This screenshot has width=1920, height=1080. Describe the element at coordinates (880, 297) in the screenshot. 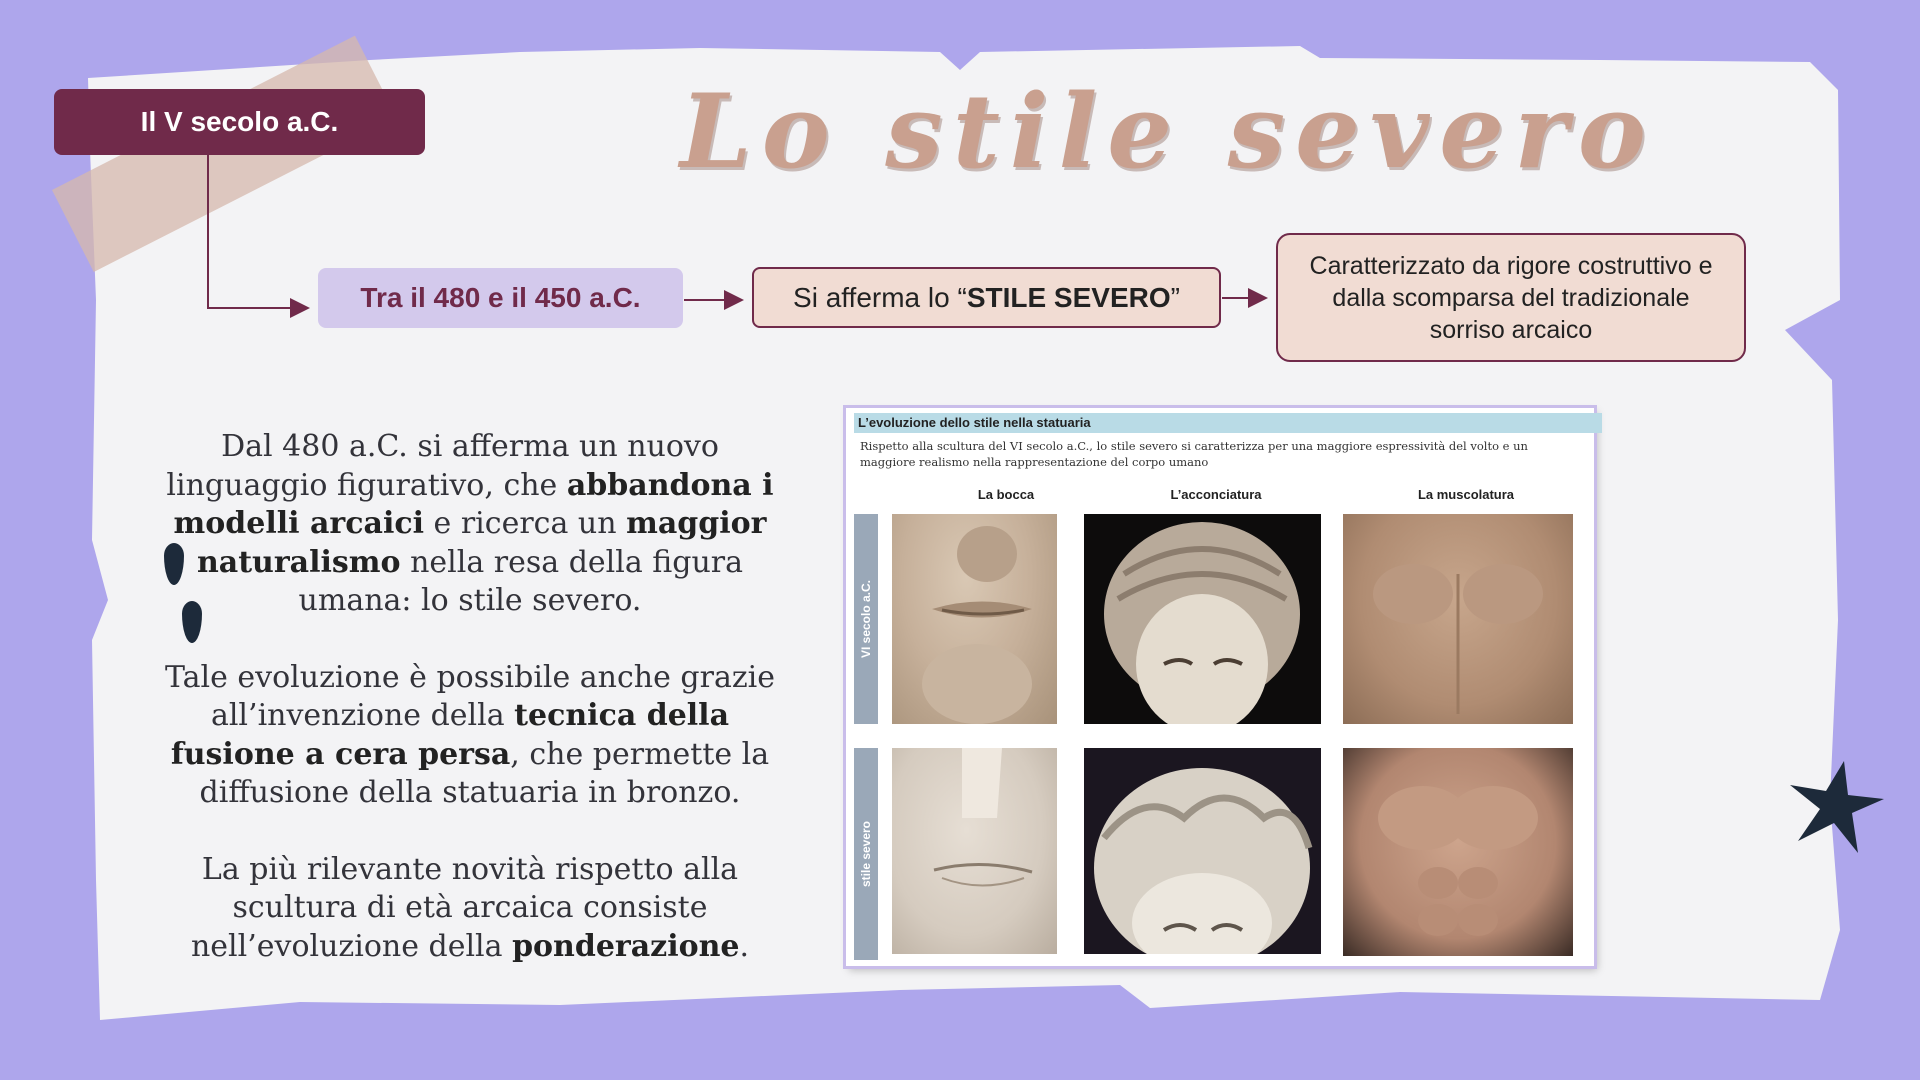

I see `affirm-prefix: Si afferma lo “` at that location.